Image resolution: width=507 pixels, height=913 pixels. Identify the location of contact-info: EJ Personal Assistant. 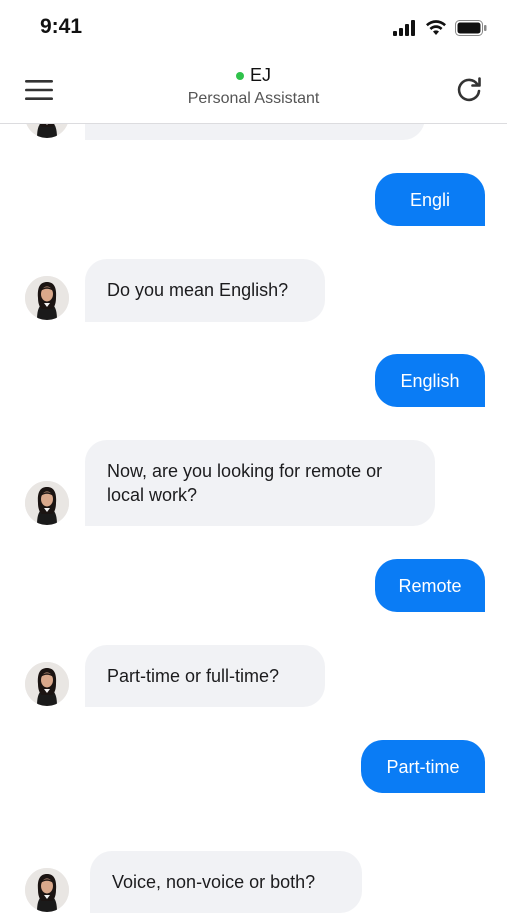
(253, 86).